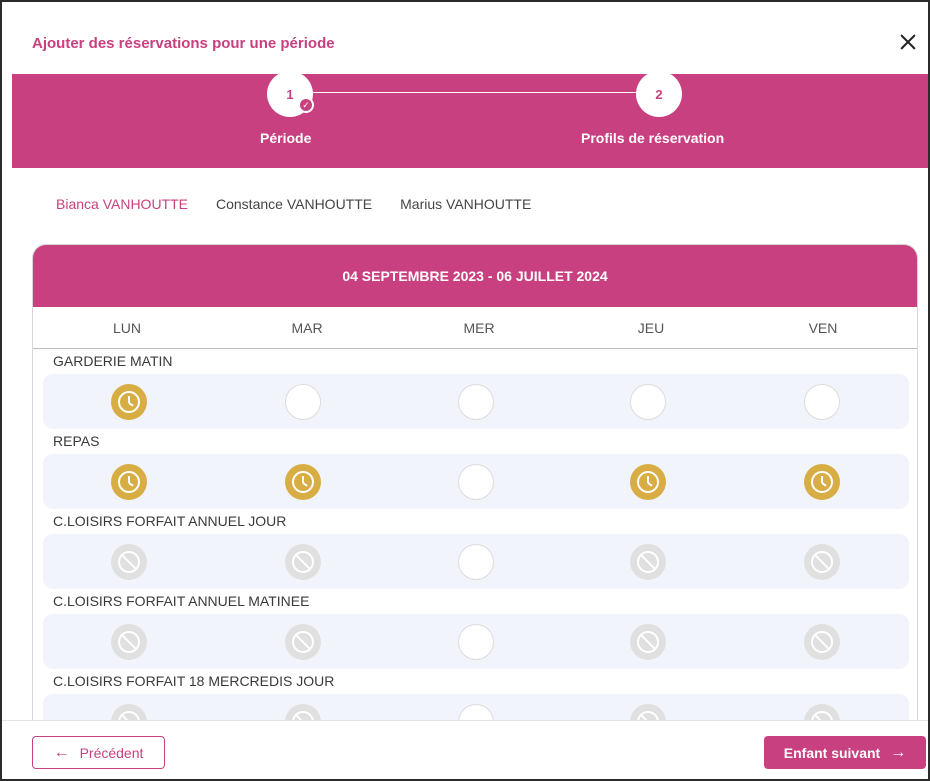 This screenshot has height=781, width=930. I want to click on step-2-circle: 2, so click(659, 94).